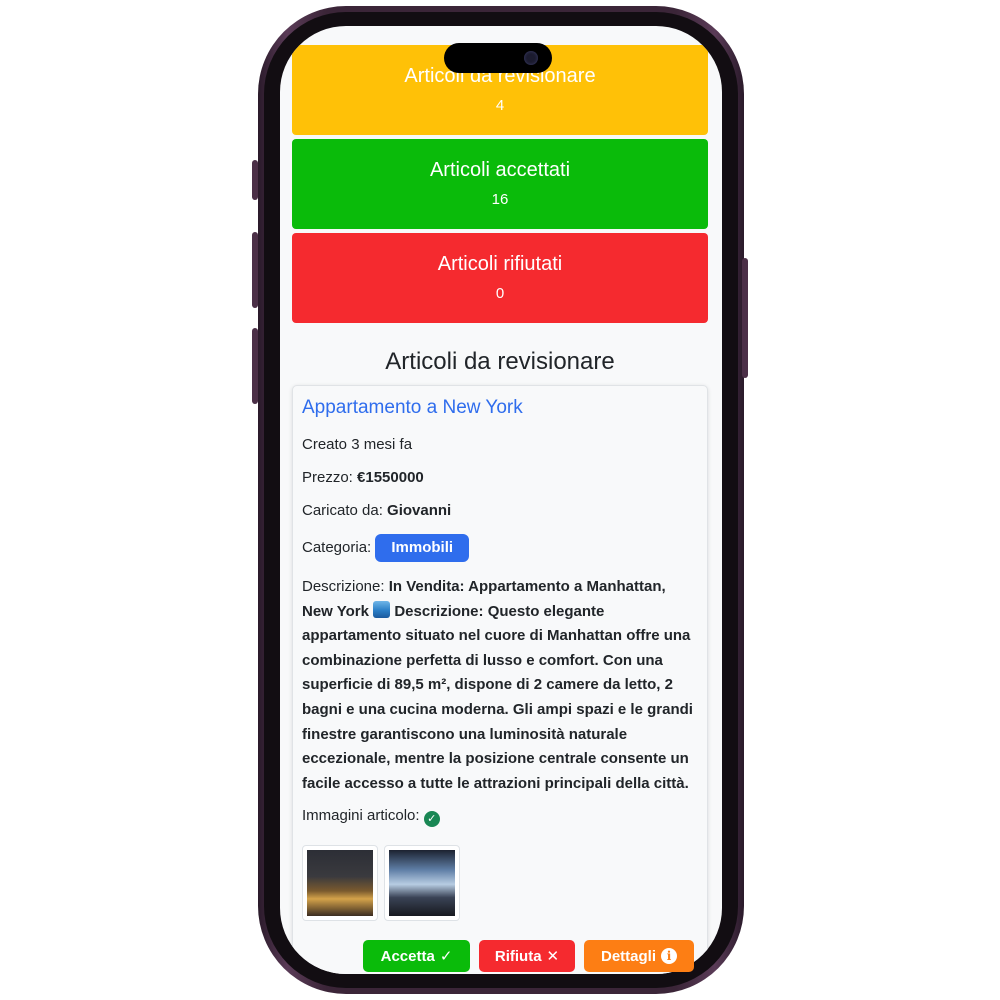 The image size is (1000, 1000). What do you see at coordinates (363, 816) in the screenshot?
I see `images-label: Immagini articolo:` at bounding box center [363, 816].